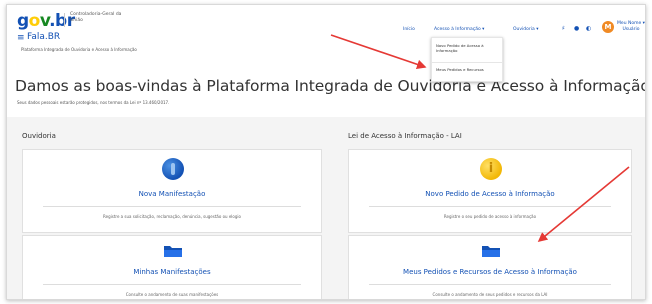  What do you see at coordinates (583, 204) in the screenshot?
I see `arrow-to-card` at bounding box center [583, 204].